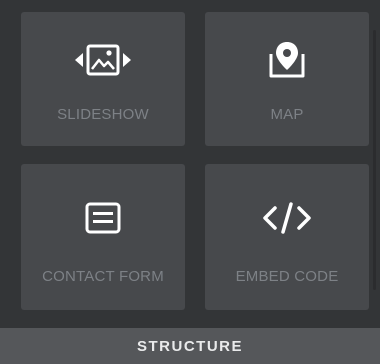 Image resolution: width=380 pixels, height=364 pixels. I want to click on section-footer: STRUCTURE, so click(190, 346).